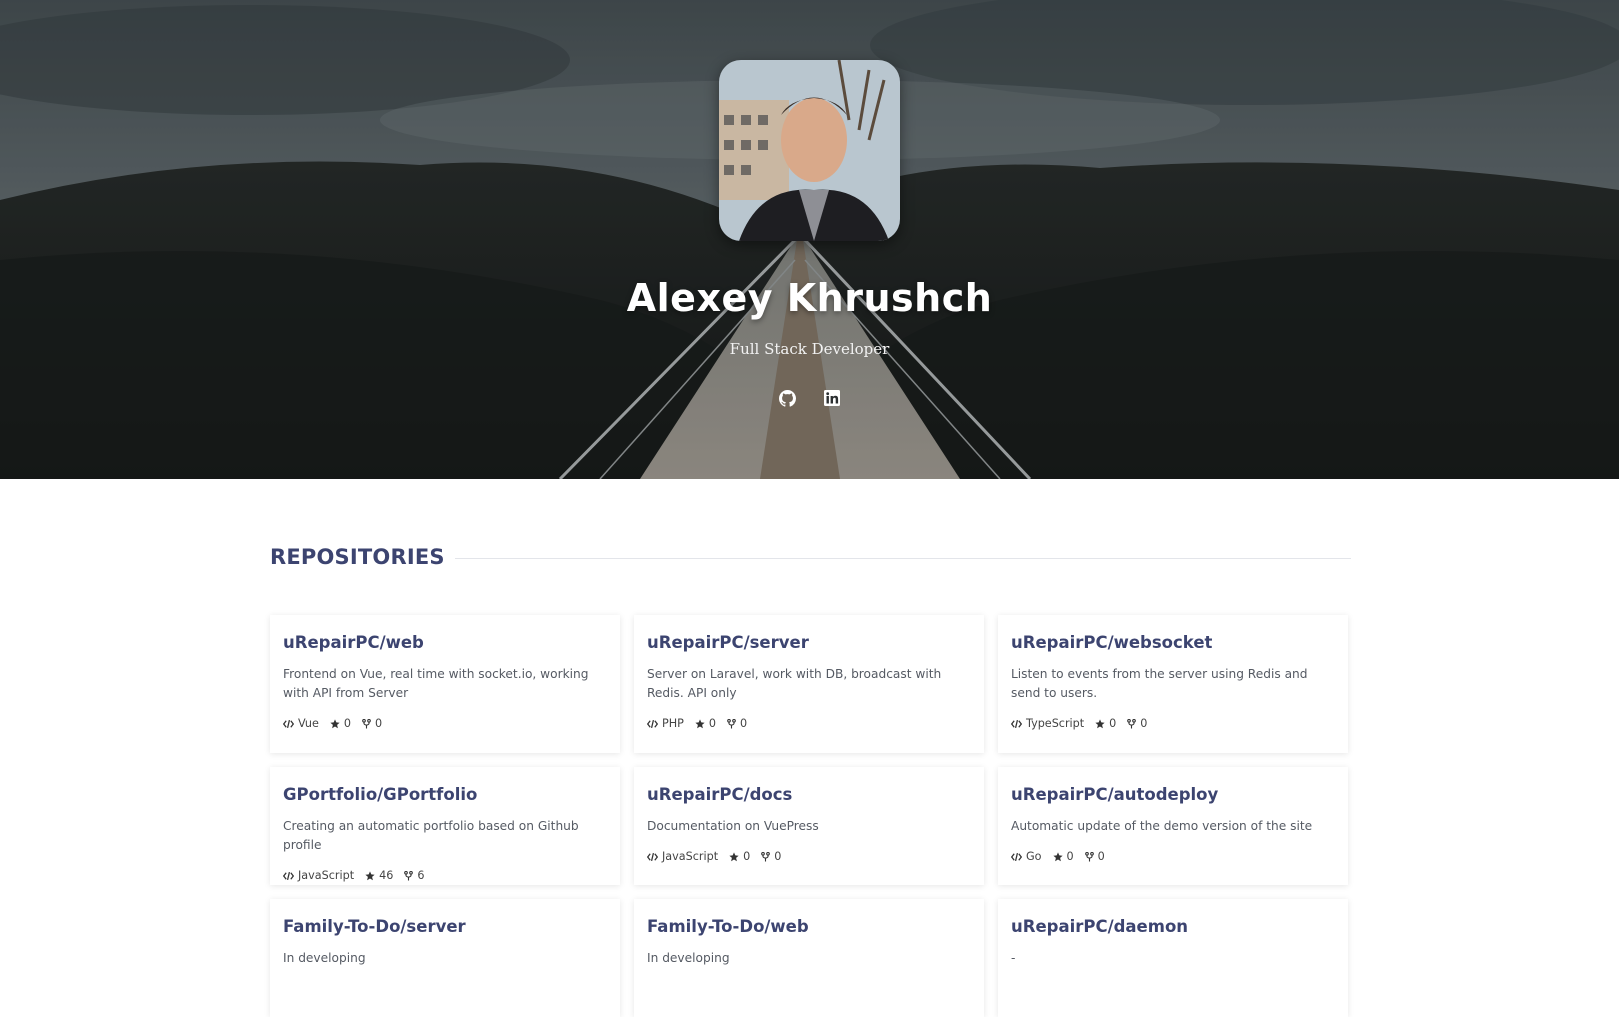 This screenshot has width=1619, height=1017. What do you see at coordinates (1013, 958) in the screenshot?
I see `repo-description: -` at bounding box center [1013, 958].